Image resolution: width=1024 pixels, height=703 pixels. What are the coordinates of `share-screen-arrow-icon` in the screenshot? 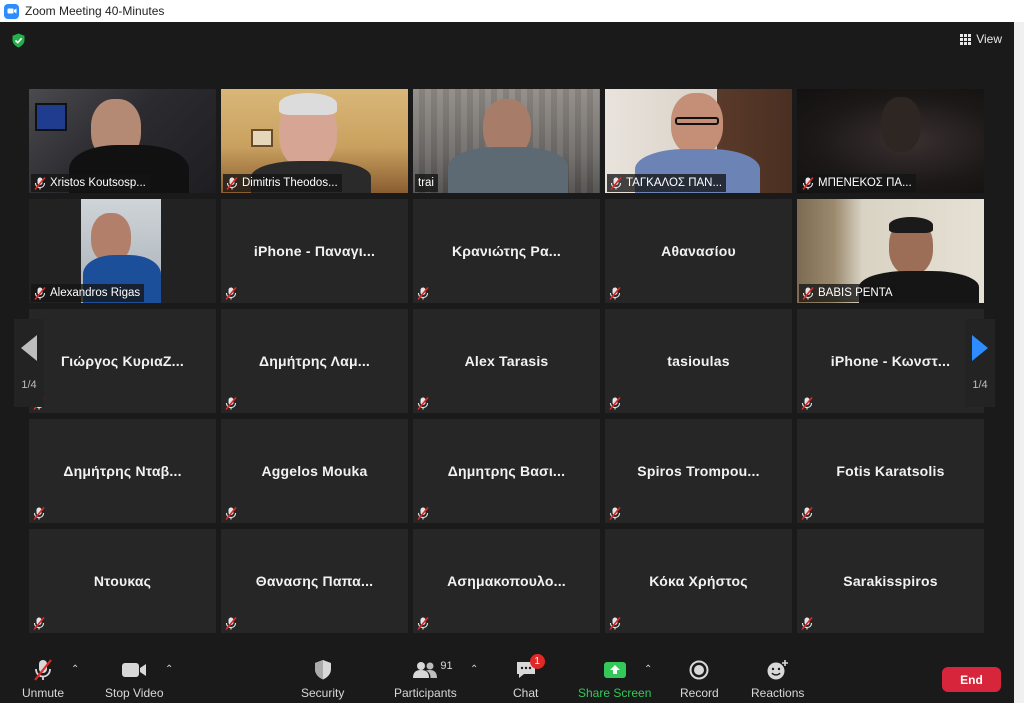 It's located at (615, 670).